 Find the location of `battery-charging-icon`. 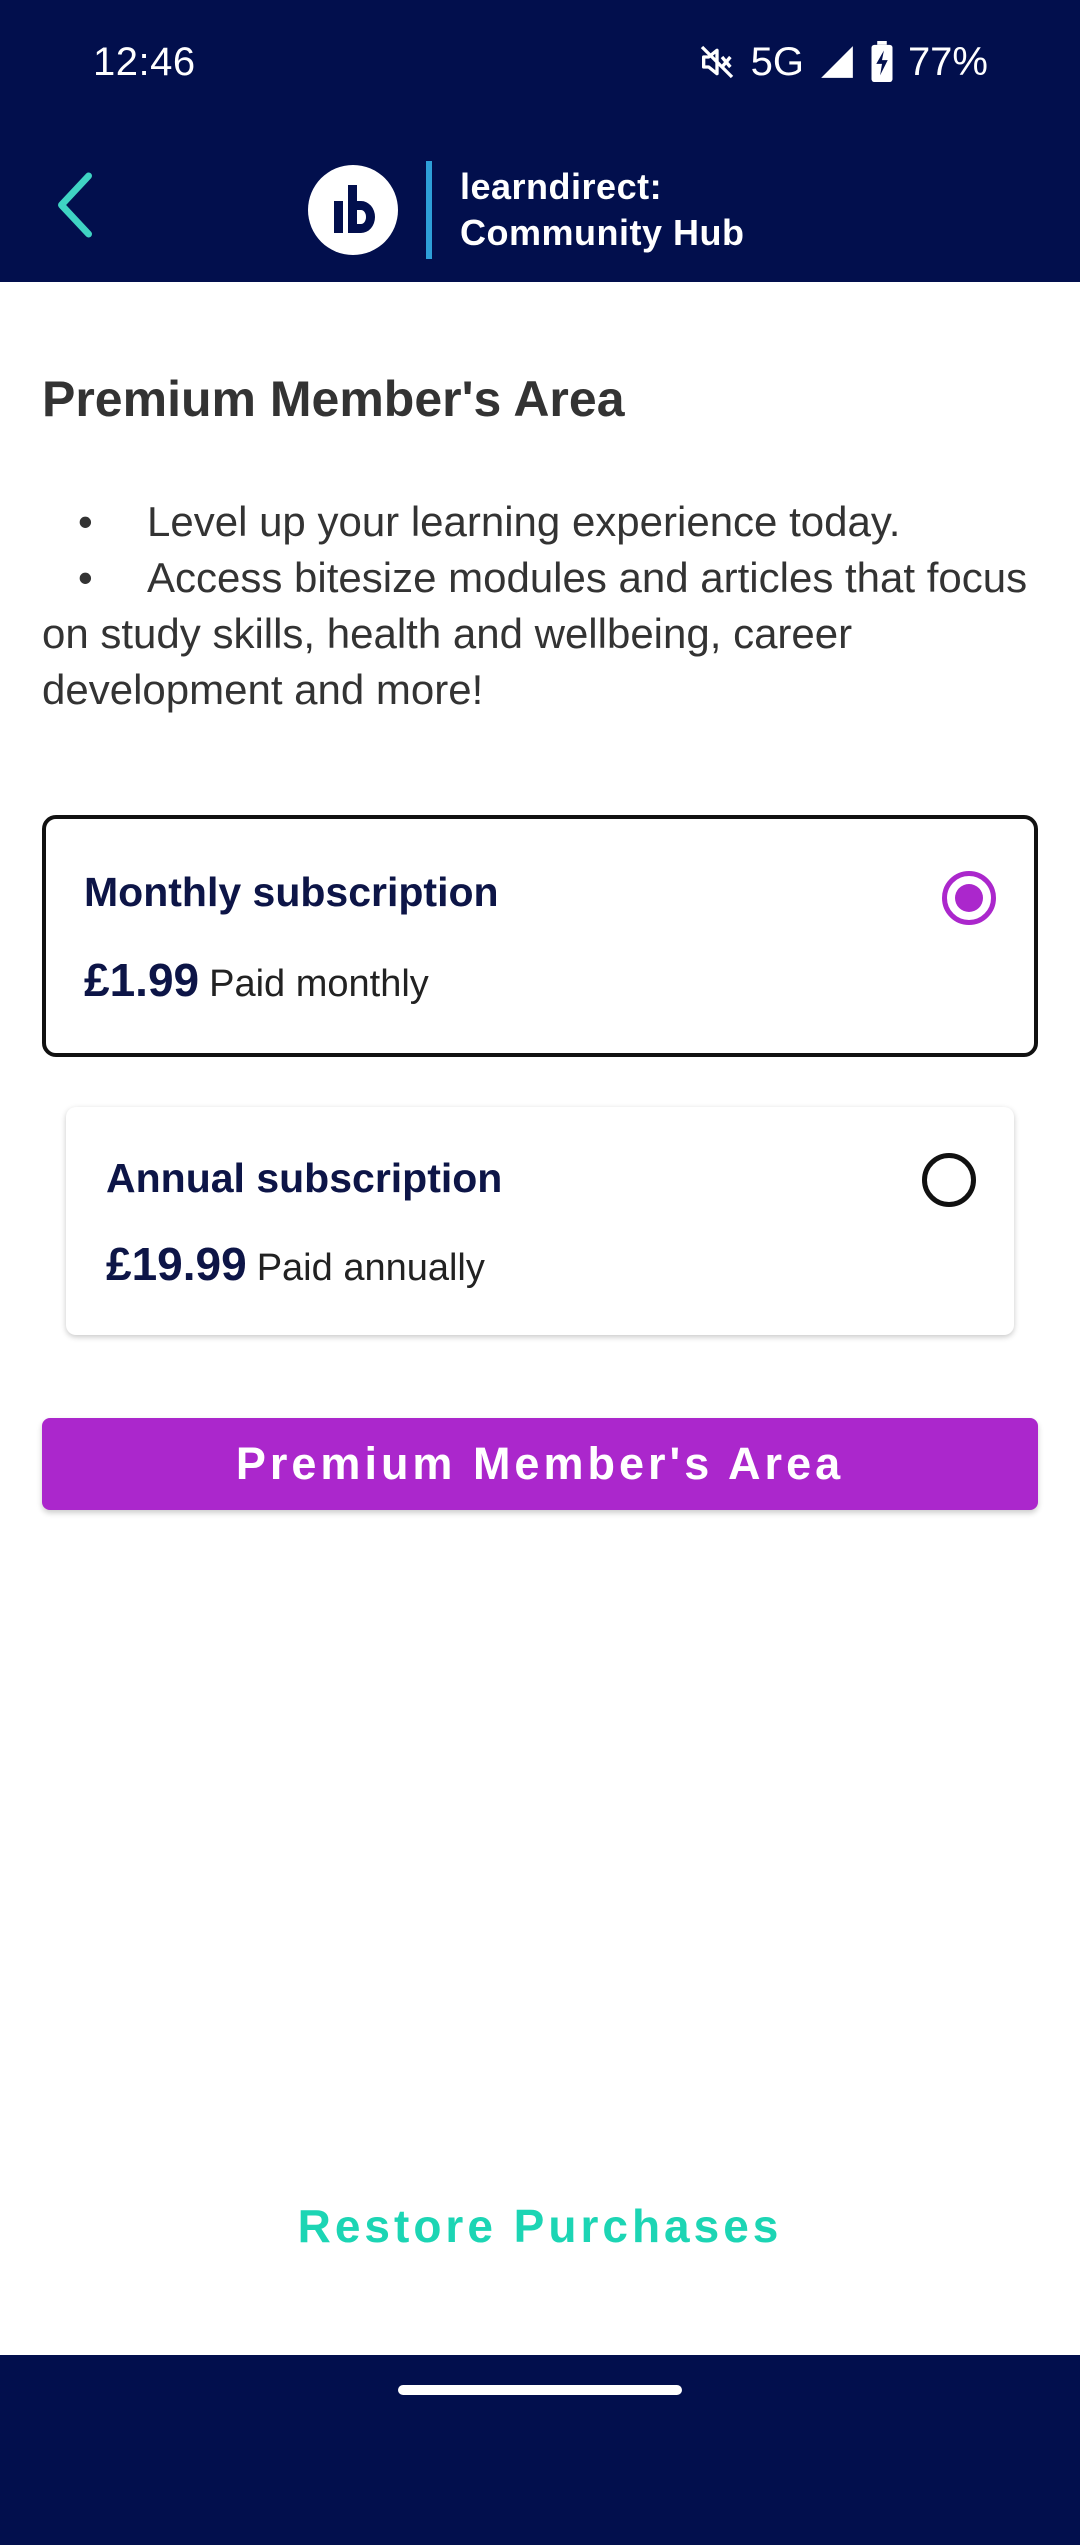

battery-charging-icon is located at coordinates (882, 62).